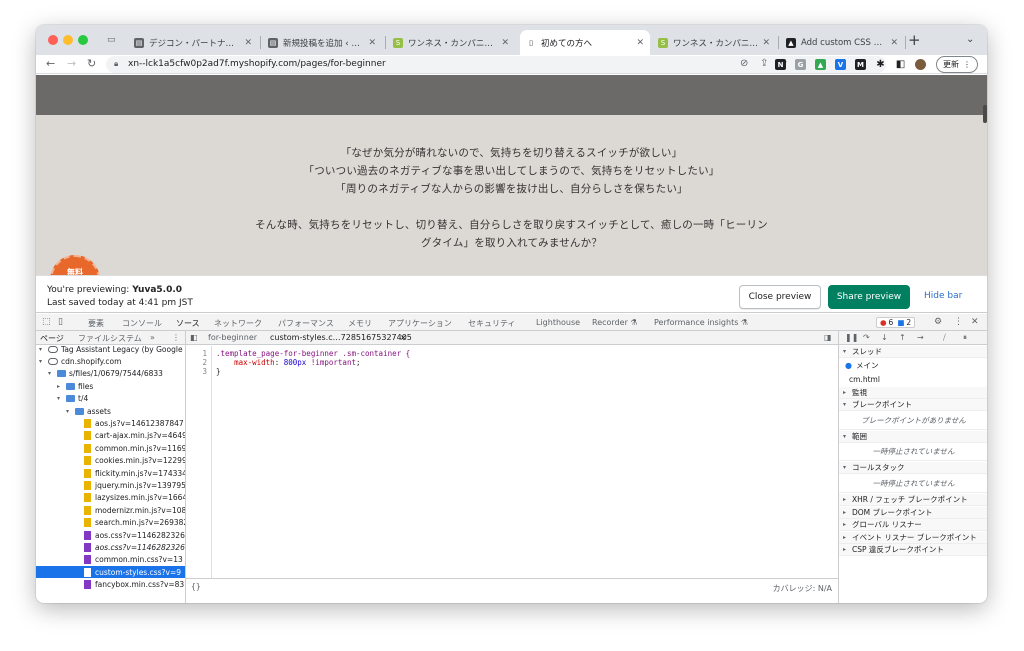  I want to click on issues-counter: ● 6 ■ 2, so click(896, 322).